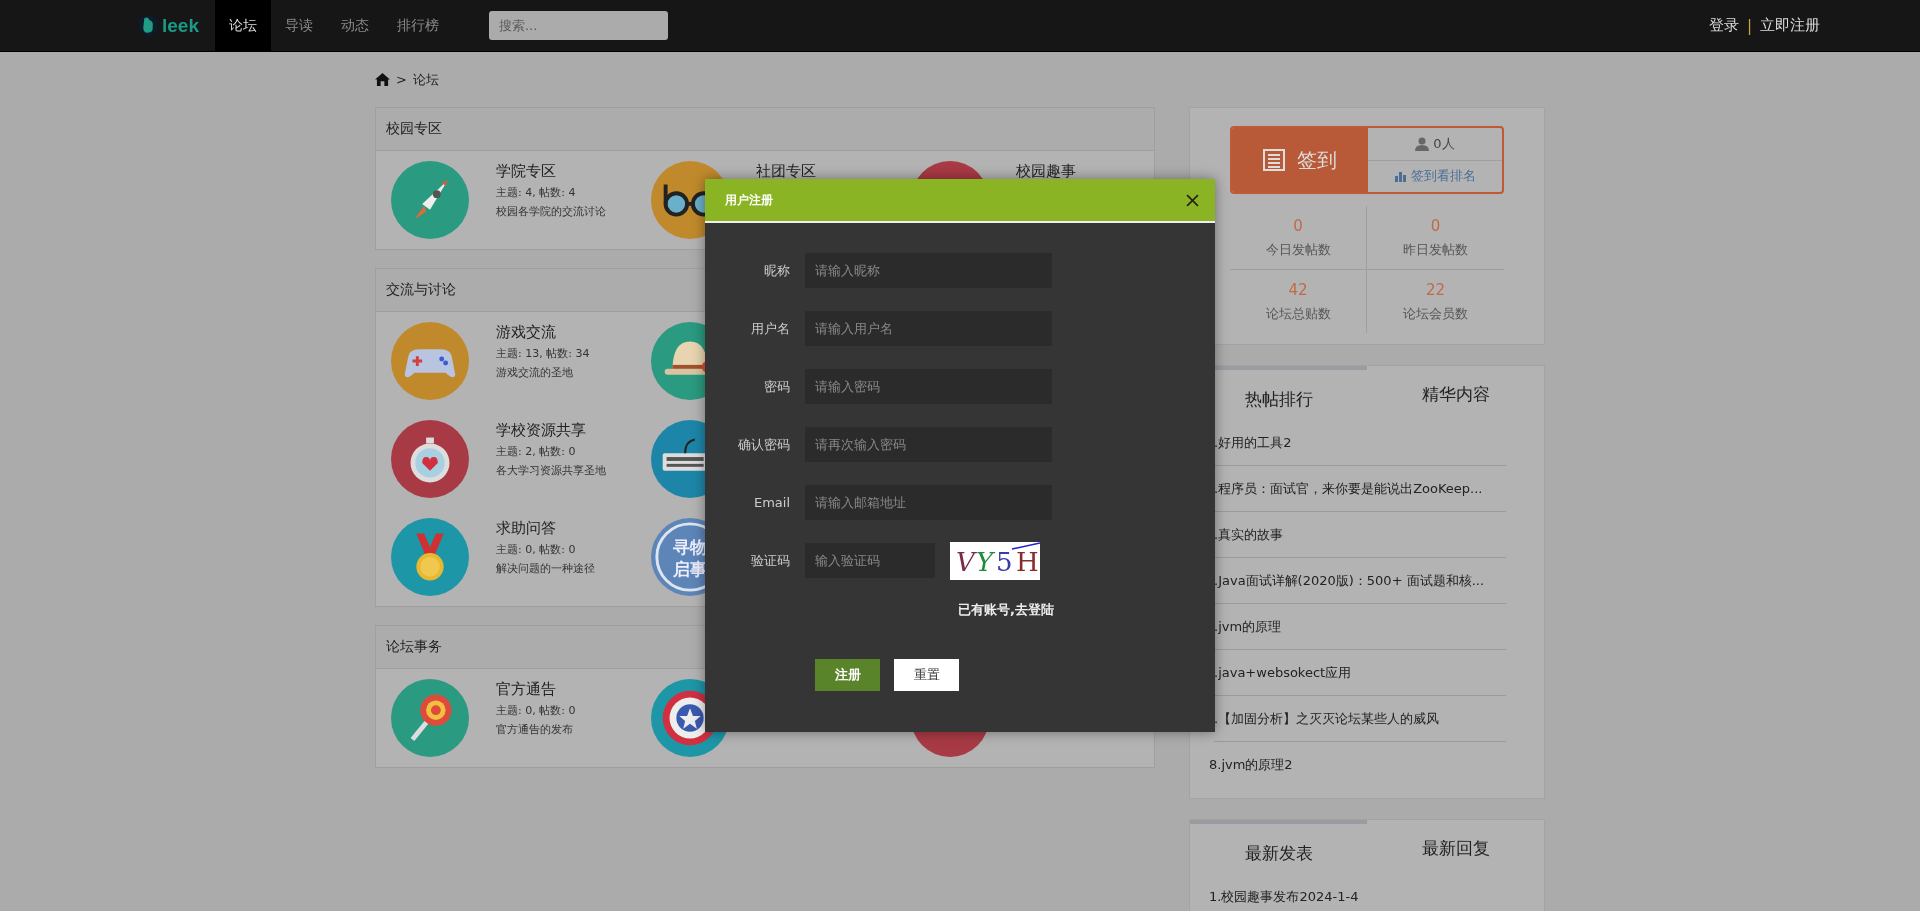 This screenshot has width=1920, height=911. I want to click on bar-chart-icon, so click(1400, 176).